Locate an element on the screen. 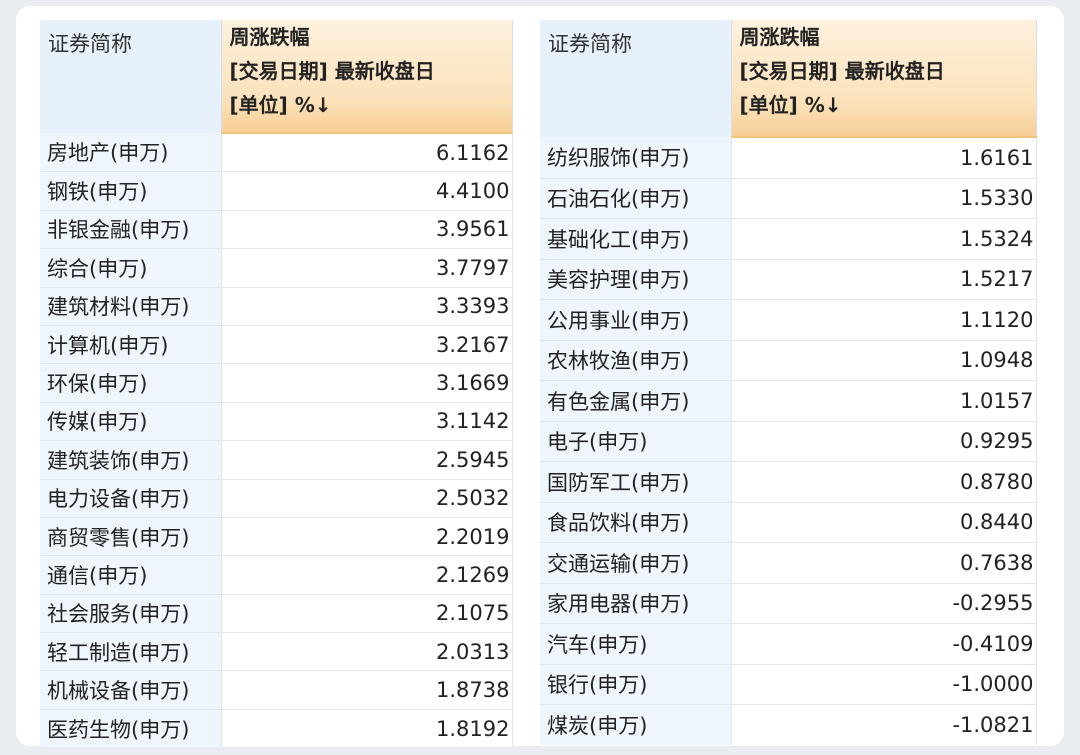 The image size is (1080, 755). table-row: 公用事业(申万) 1.1120 is located at coordinates (788, 320).